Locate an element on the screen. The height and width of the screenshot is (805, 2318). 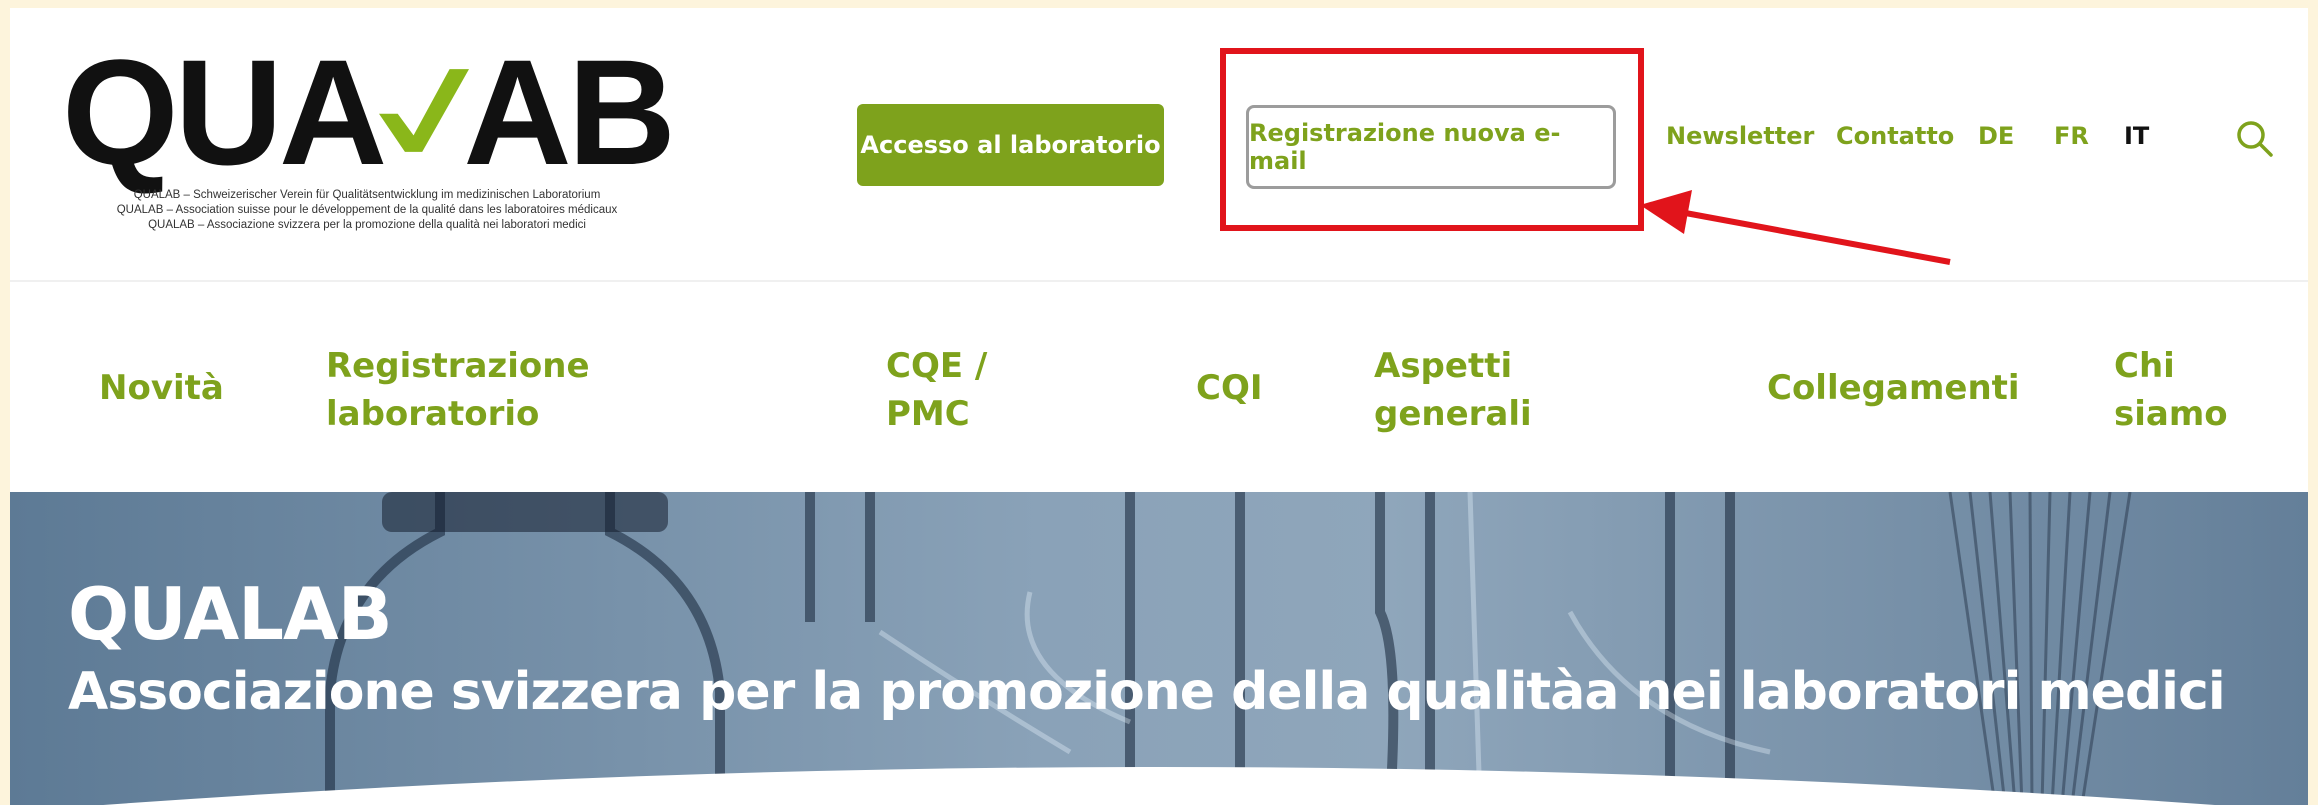
search-icon is located at coordinates (2254, 138).